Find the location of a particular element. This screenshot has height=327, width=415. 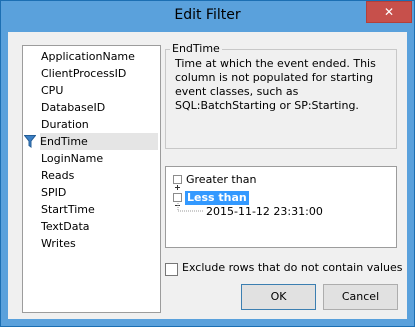

tree-node-value: 2015-11-12 23:31:00 is located at coordinates (264, 212).